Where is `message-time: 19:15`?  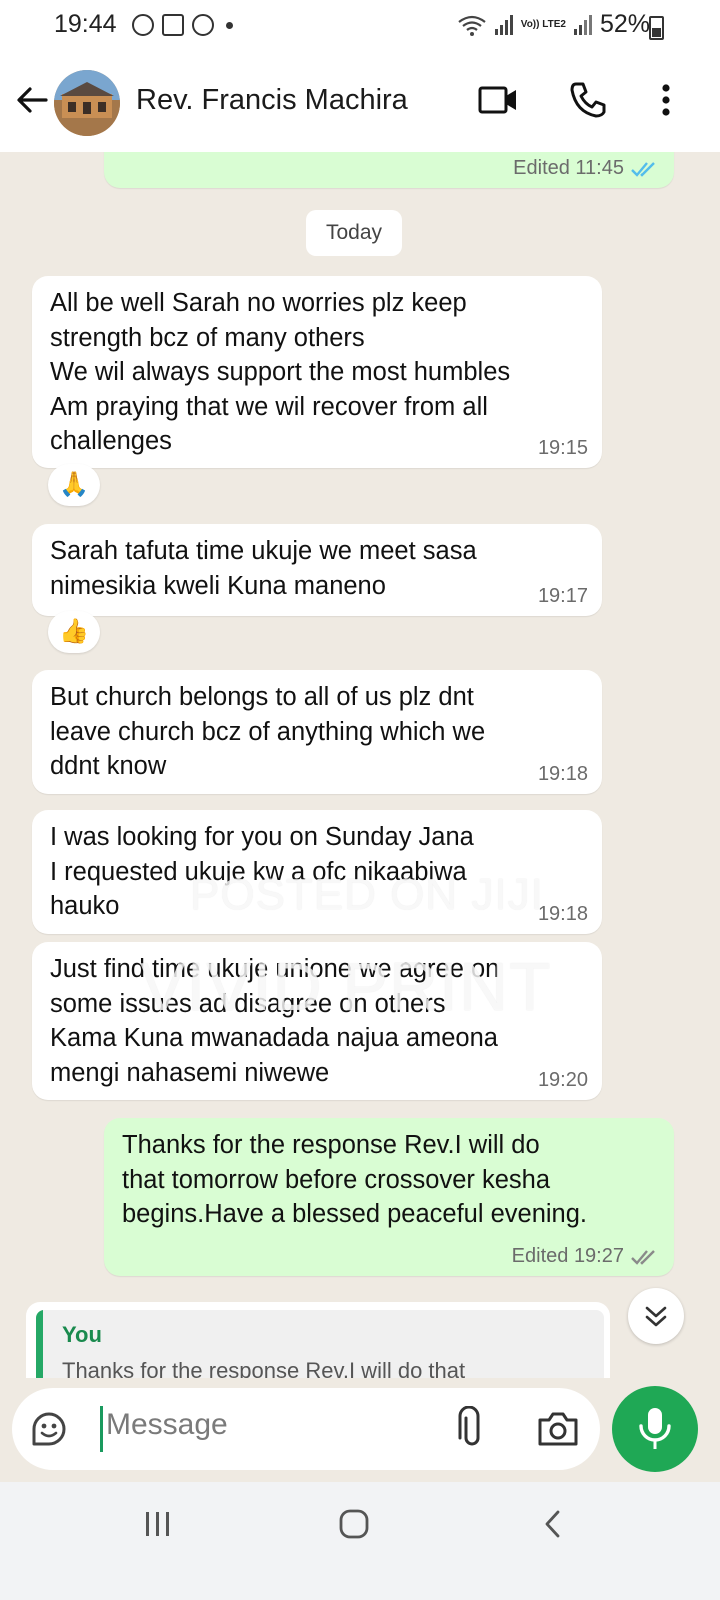 message-time: 19:15 is located at coordinates (562, 448).